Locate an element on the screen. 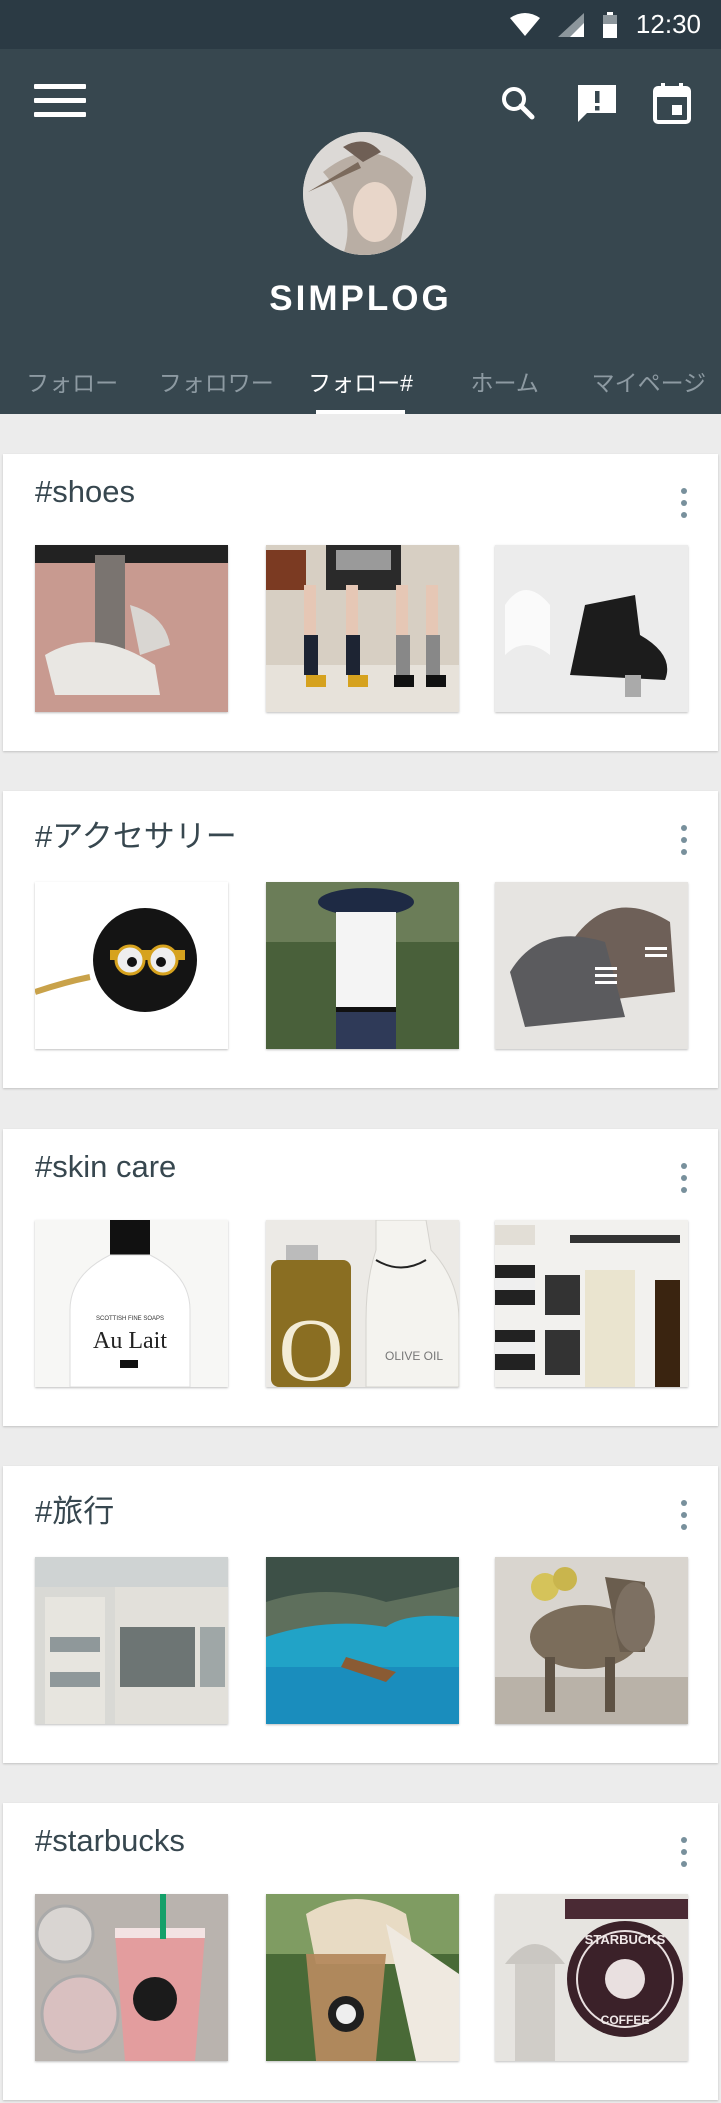 The height and width of the screenshot is (2103, 721). tab-followers: フォロワー is located at coordinates (216, 381).